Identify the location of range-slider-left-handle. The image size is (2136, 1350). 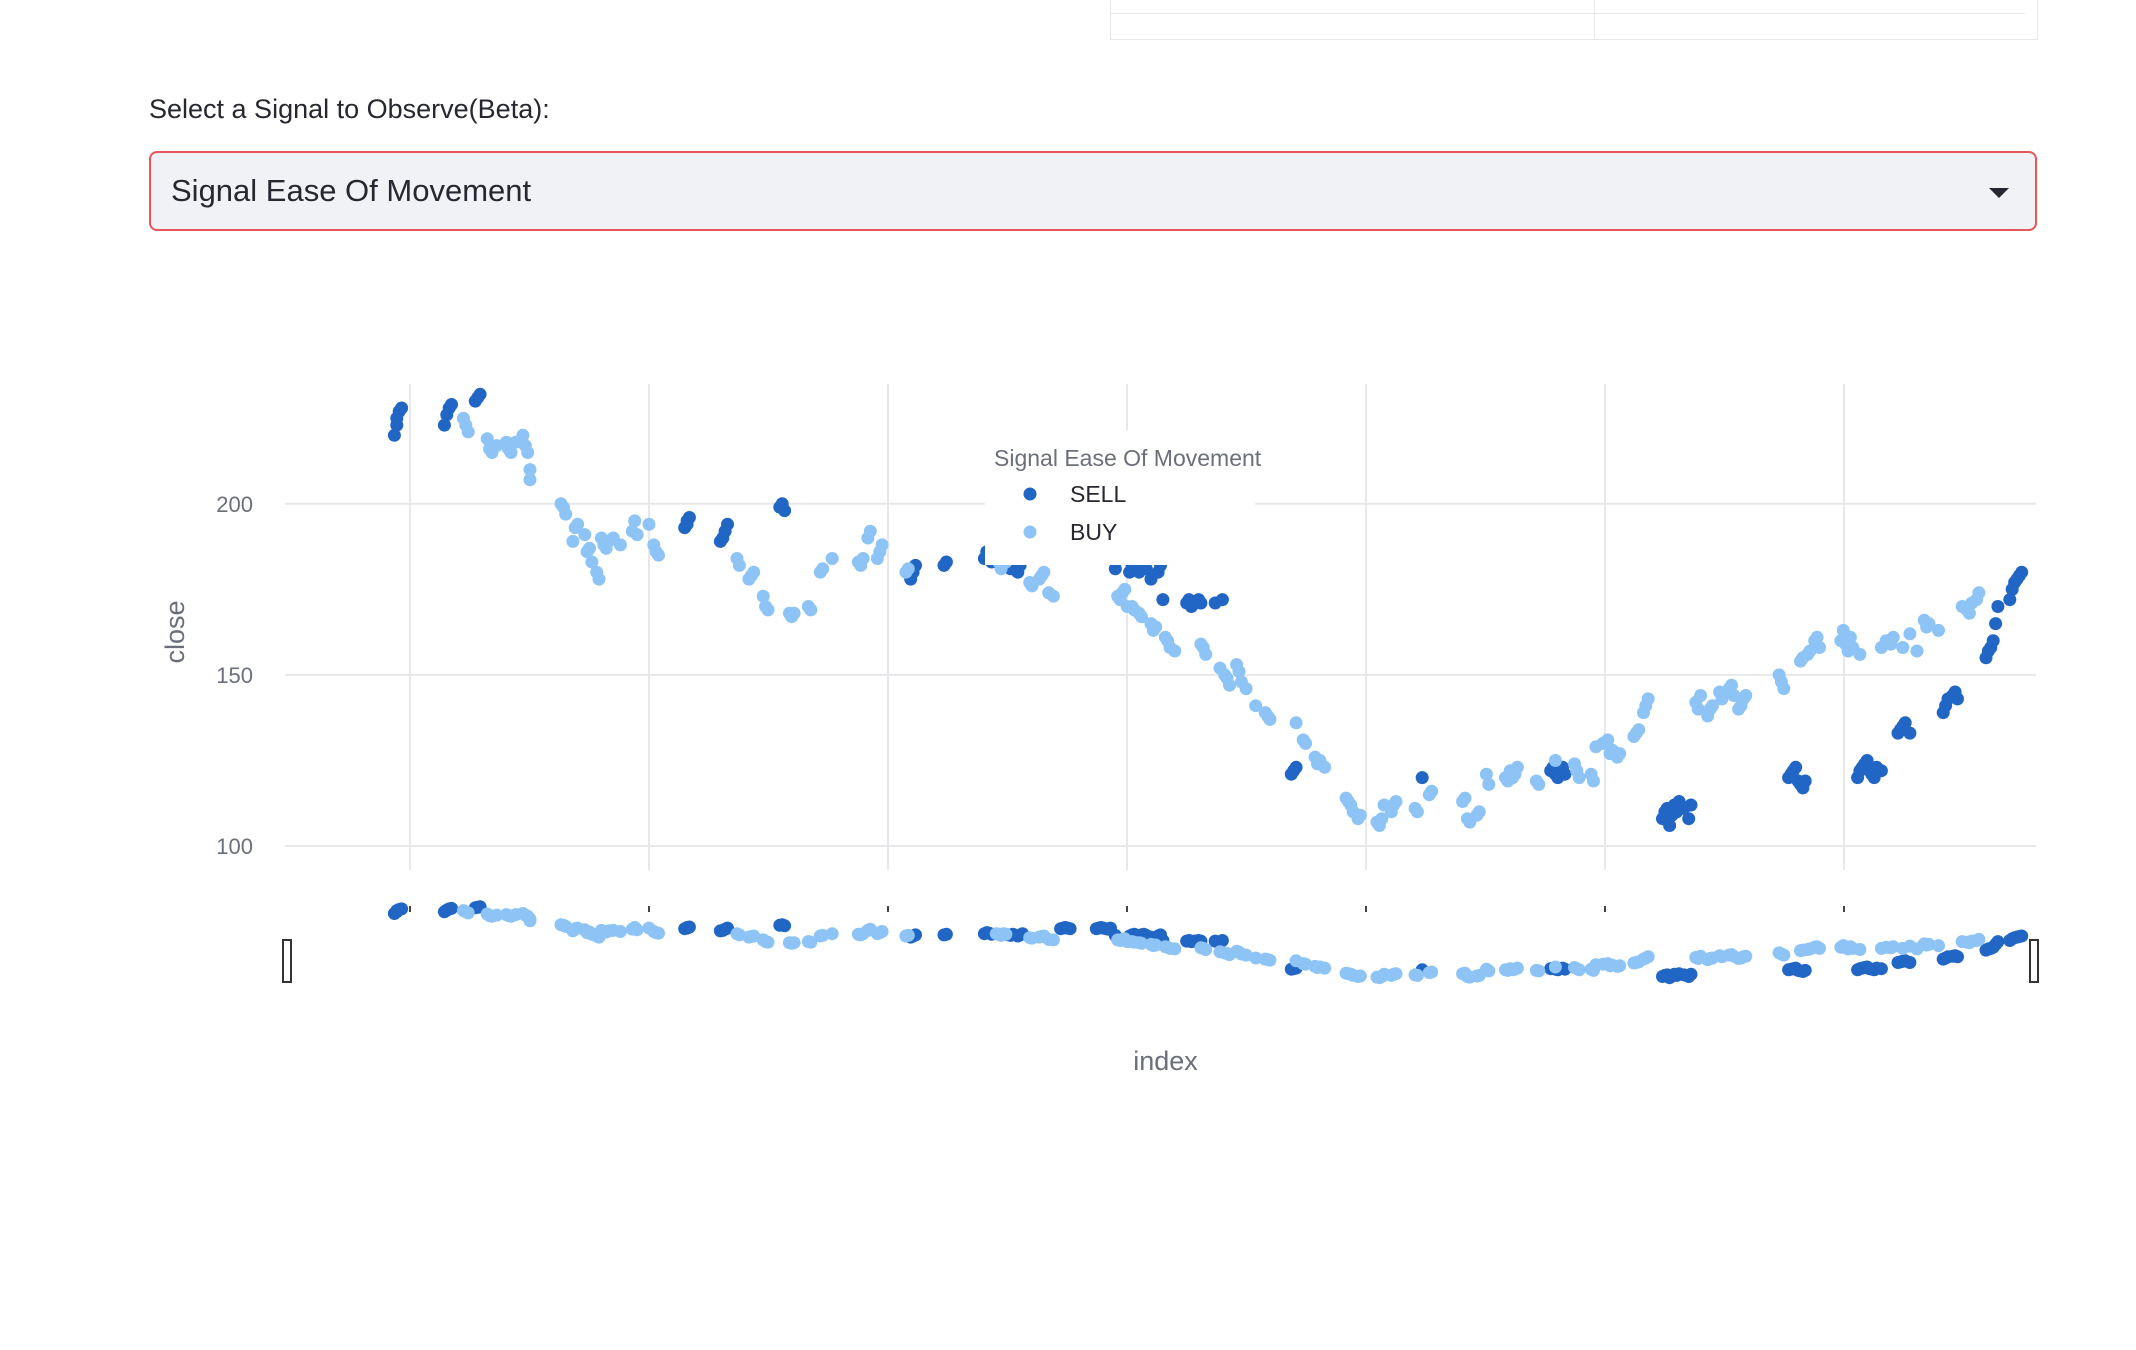
(287, 961).